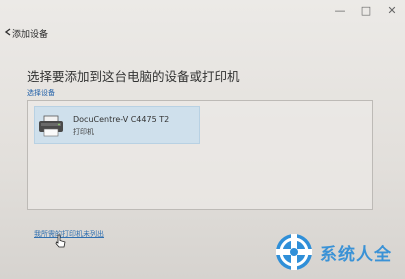  I want to click on section-subheading: 选择设备, so click(41, 93).